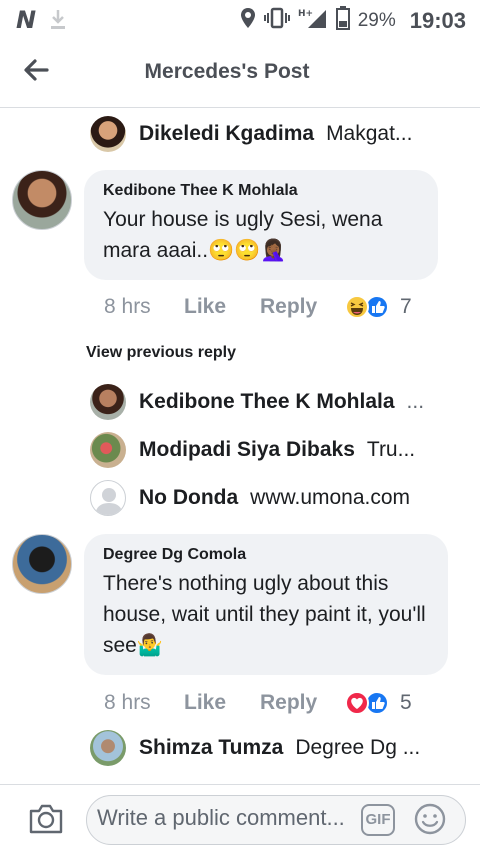 The image size is (480, 854). I want to click on comment-composer: Write a public comment... GIF, so click(240, 819).